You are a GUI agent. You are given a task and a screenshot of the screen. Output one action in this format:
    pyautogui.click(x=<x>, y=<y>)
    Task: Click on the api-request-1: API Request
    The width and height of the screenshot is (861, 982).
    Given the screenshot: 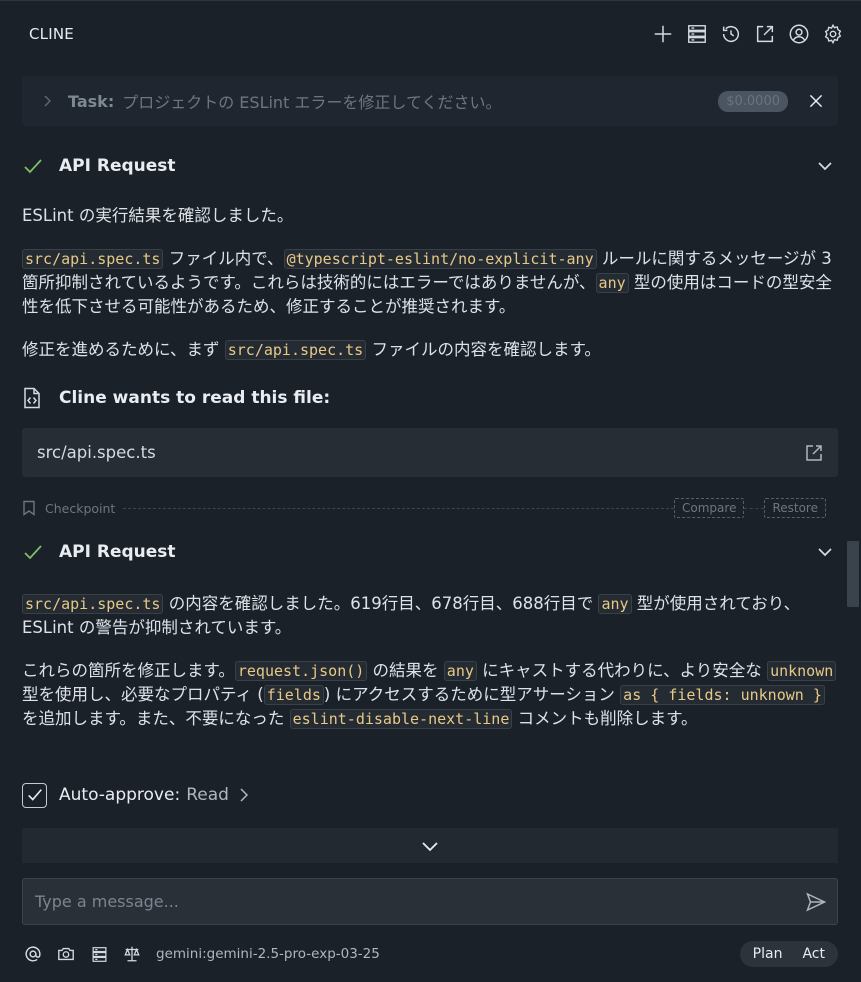 What is the action you would take?
    pyautogui.click(x=430, y=166)
    